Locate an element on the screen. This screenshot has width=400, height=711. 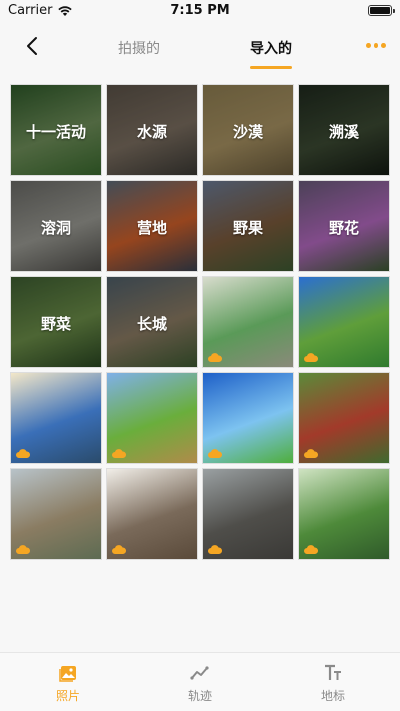
tab-track-label: 轨迹 is located at coordinates (199, 696).